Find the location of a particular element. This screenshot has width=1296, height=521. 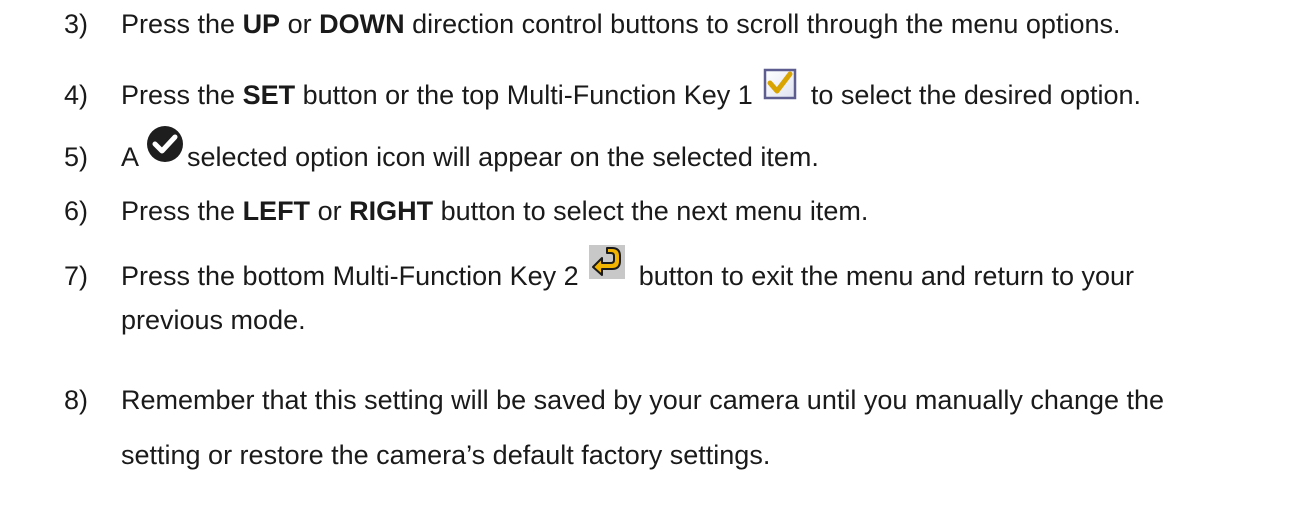

step-text-continued: previous mode. is located at coordinates (213, 320).